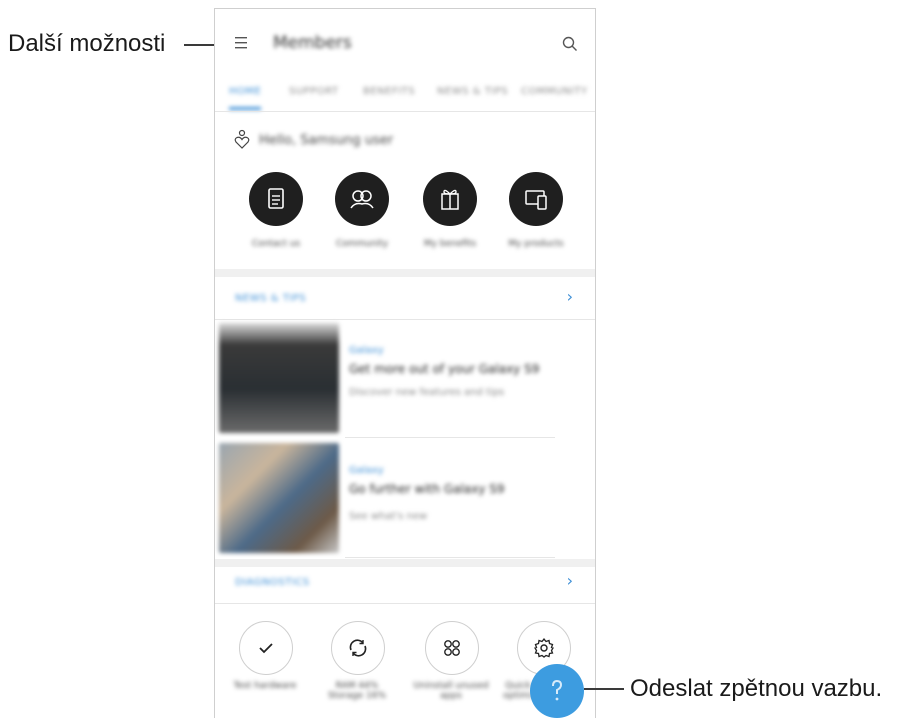 The width and height of the screenshot is (904, 722). What do you see at coordinates (464, 489) in the screenshot?
I see `news-title: Go further with Galaxy S9` at bounding box center [464, 489].